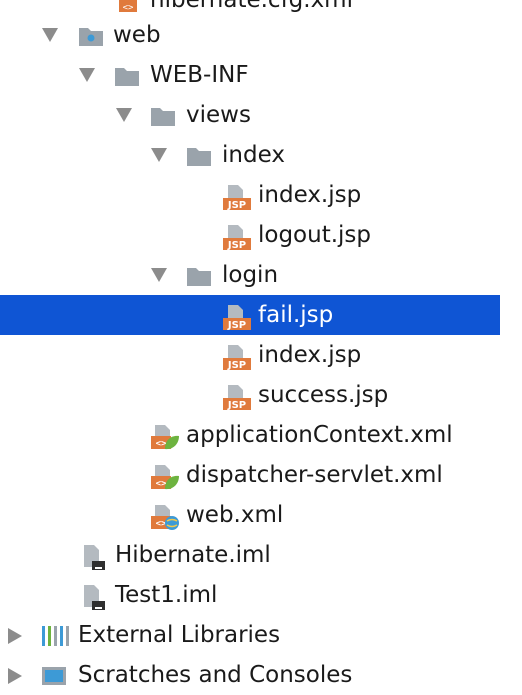 Image resolution: width=522 pixels, height=695 pixels. I want to click on tree-item-dispatcher-servlet-xml: <> dispatcher-servlet.xml, so click(250, 475).